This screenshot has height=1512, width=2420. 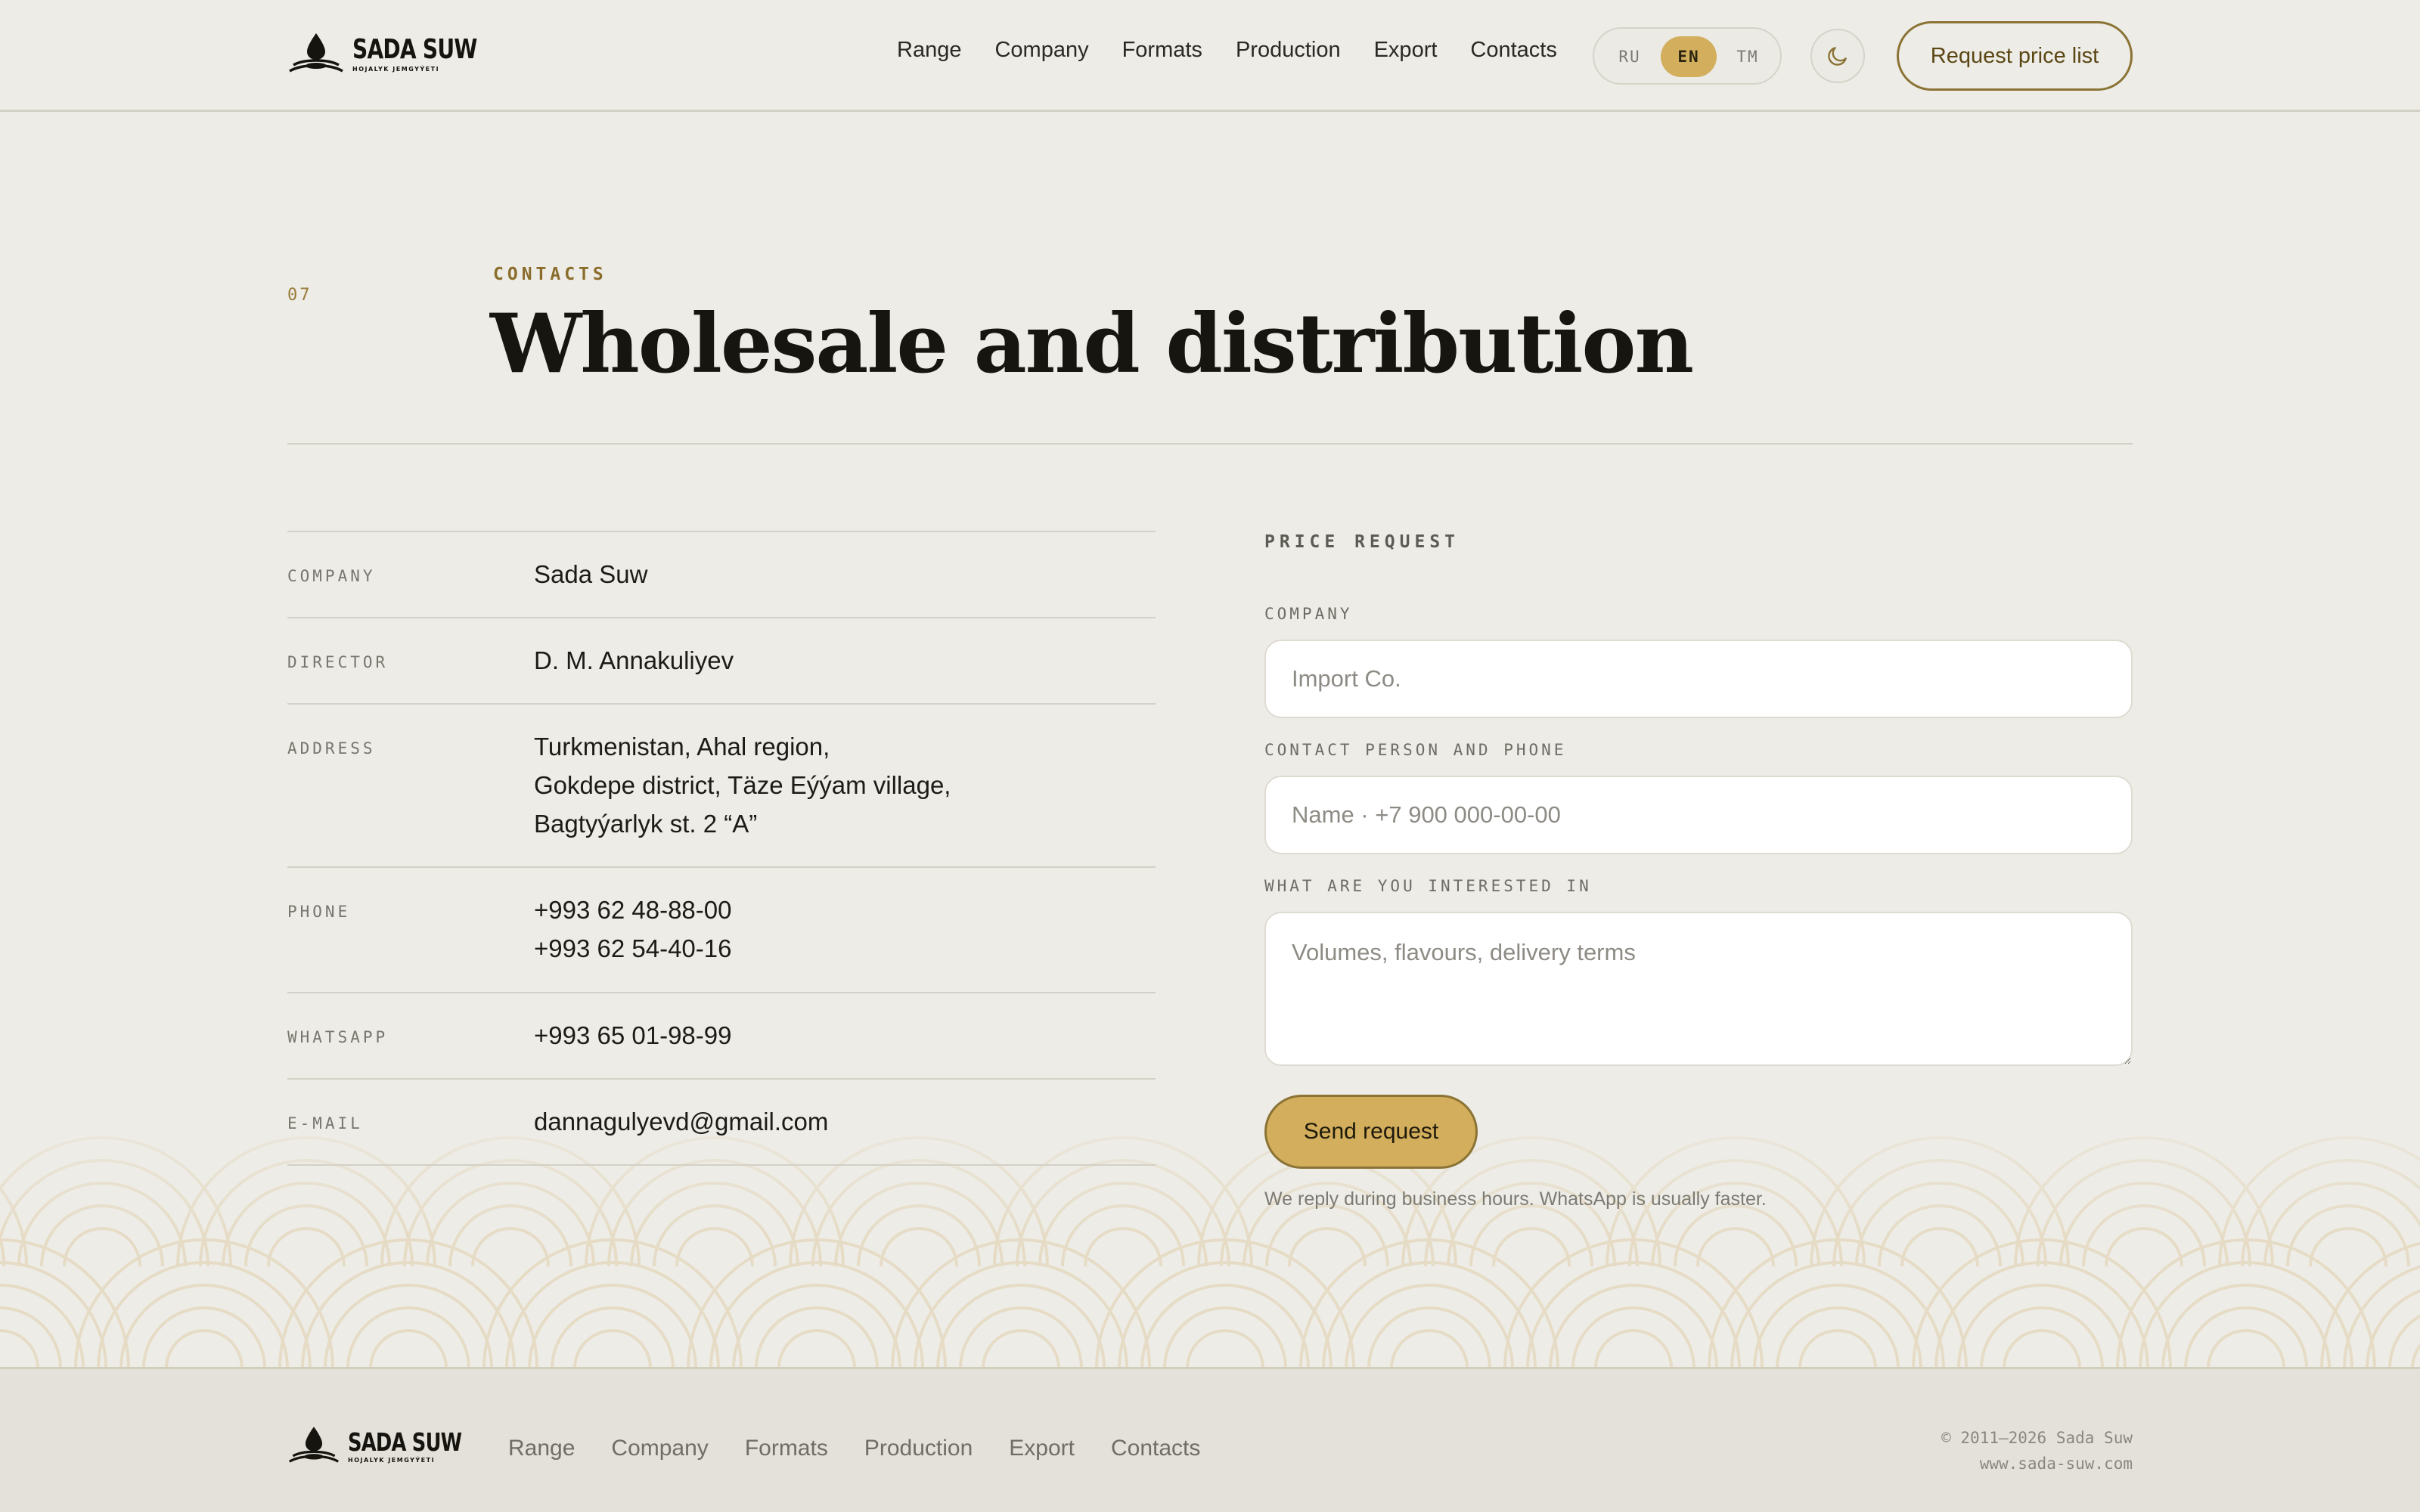 What do you see at coordinates (1092, 344) in the screenshot?
I see `page-title: Wholesale and distribution` at bounding box center [1092, 344].